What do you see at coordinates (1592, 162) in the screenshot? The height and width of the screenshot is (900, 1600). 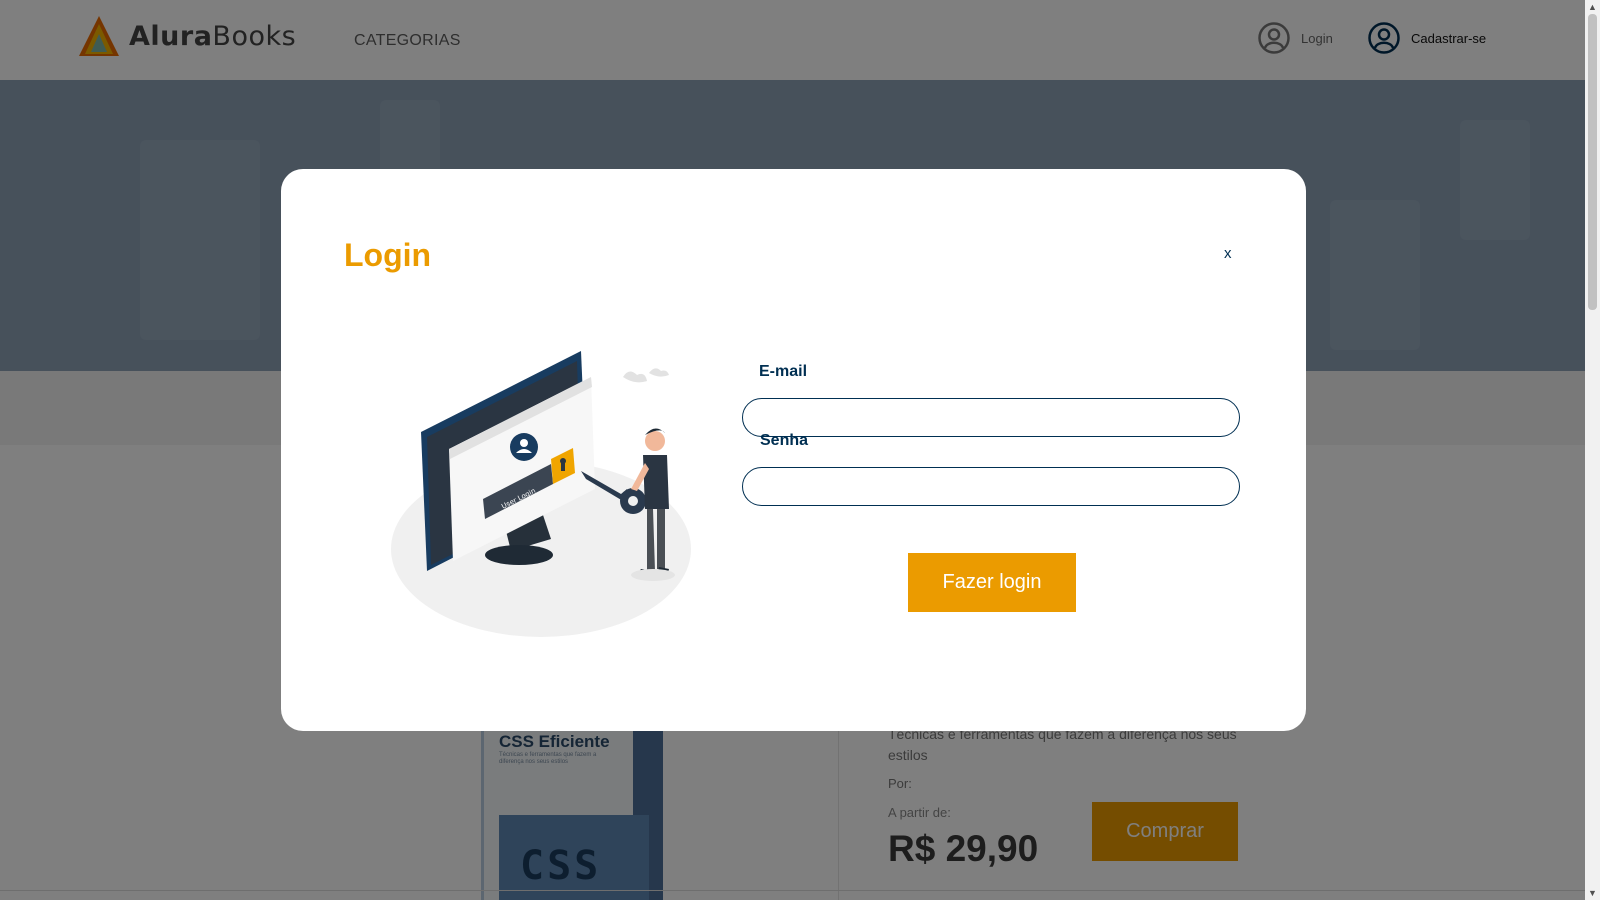 I see `scroll-thumb` at bounding box center [1592, 162].